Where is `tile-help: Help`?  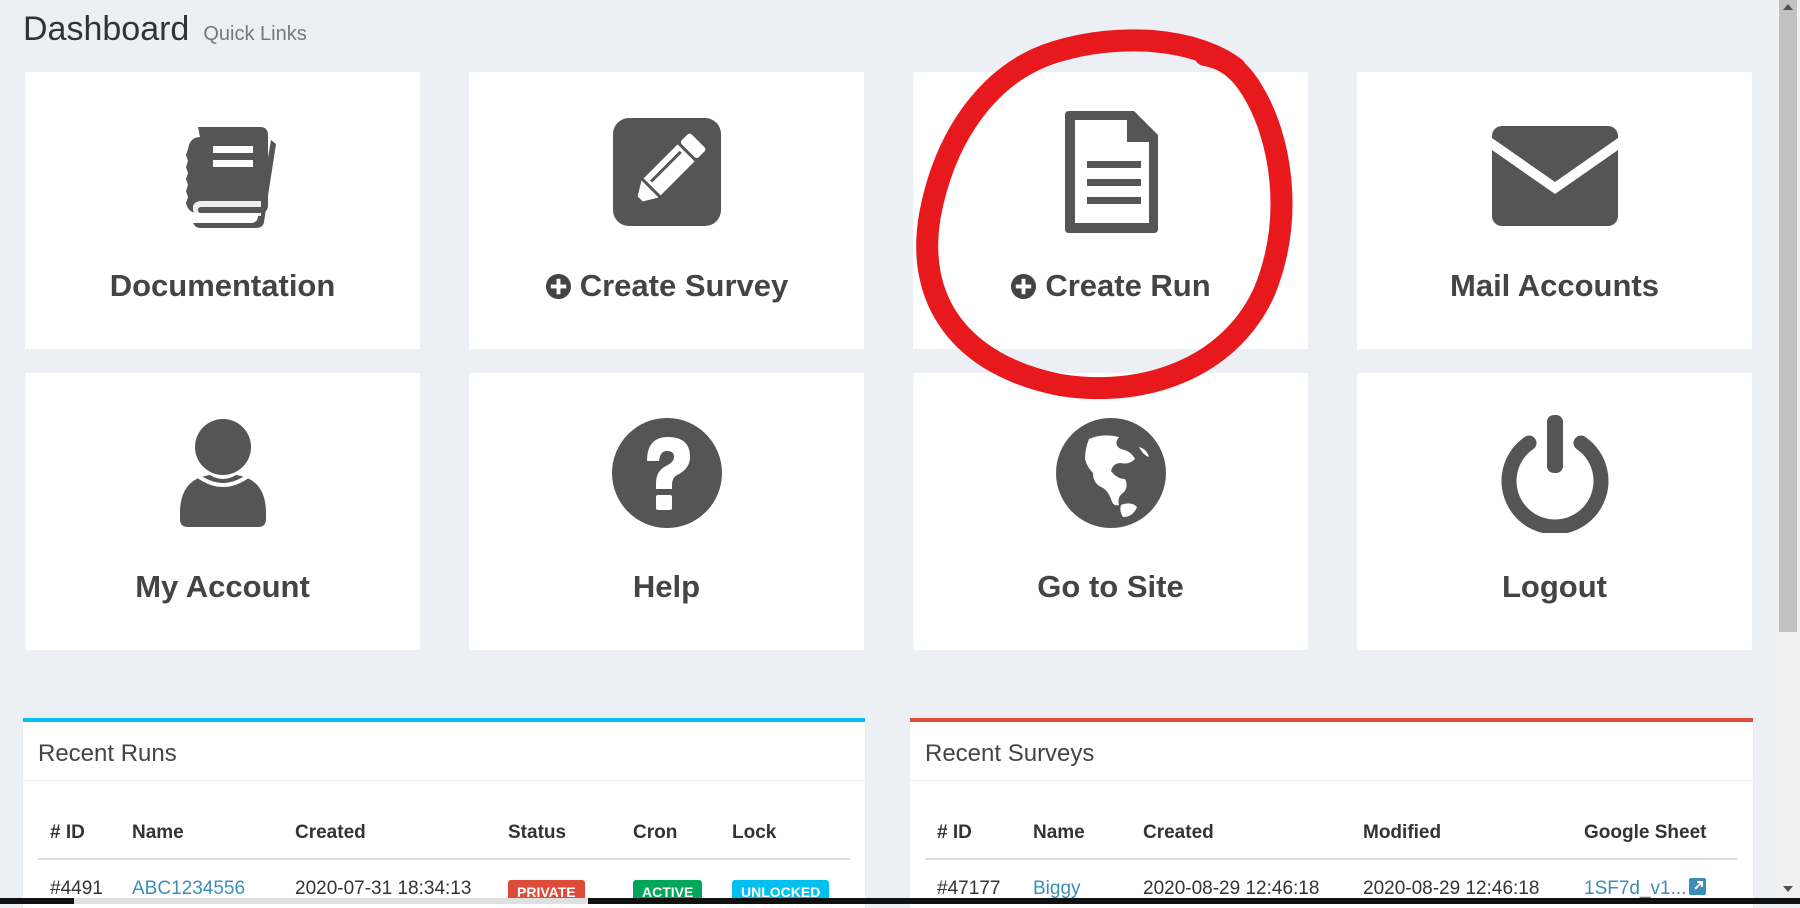
tile-help: Help is located at coordinates (666, 511).